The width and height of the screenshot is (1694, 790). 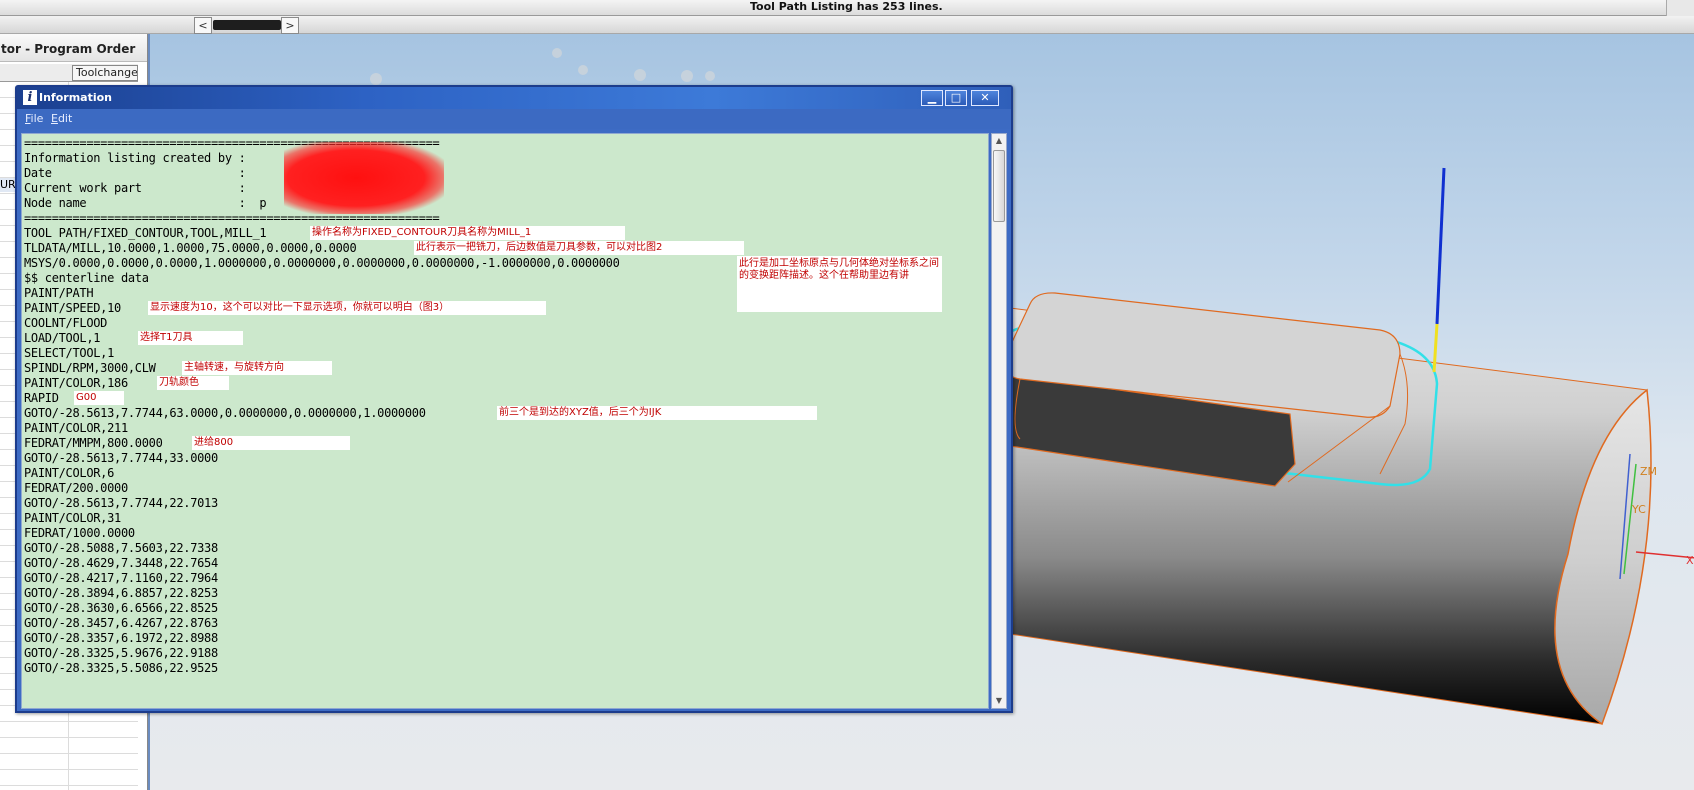 I want to click on listing-line: Node name : p, so click(x=145, y=203).